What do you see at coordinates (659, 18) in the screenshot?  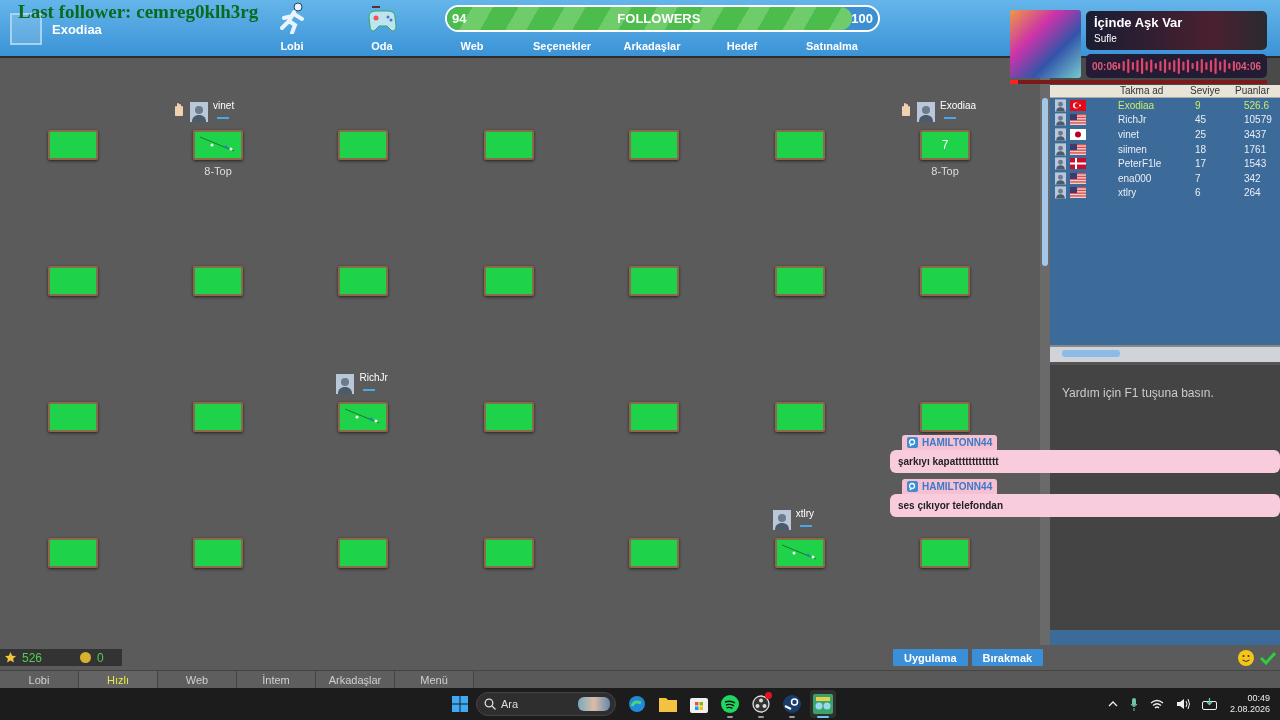 I see `goal-title: FOLLOWERS` at bounding box center [659, 18].